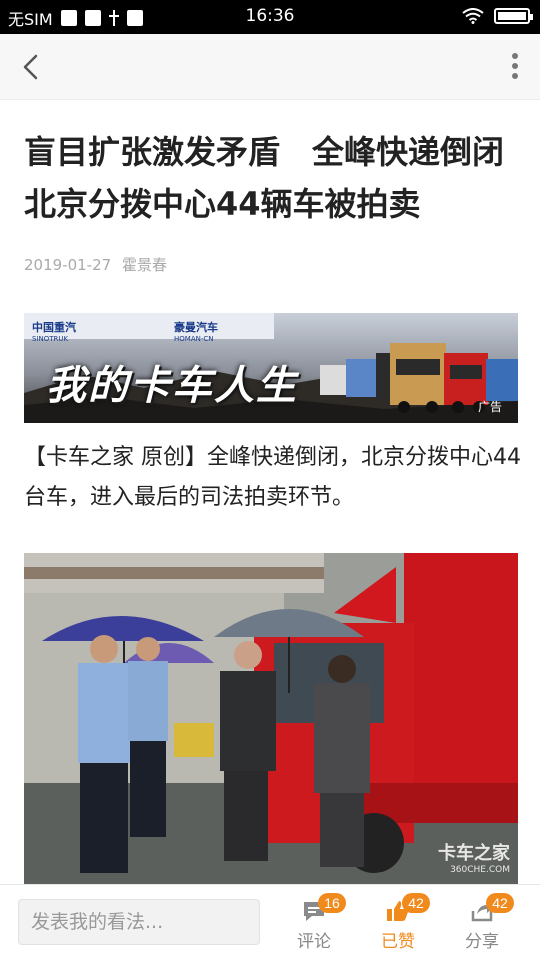 This screenshot has width=540, height=960. Describe the element at coordinates (172, 386) in the screenshot. I see `ad-slogan: 我的卡车人生` at that location.